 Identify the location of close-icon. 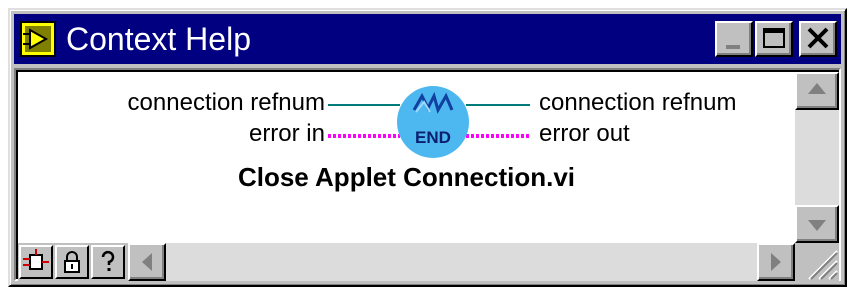
(818, 38).